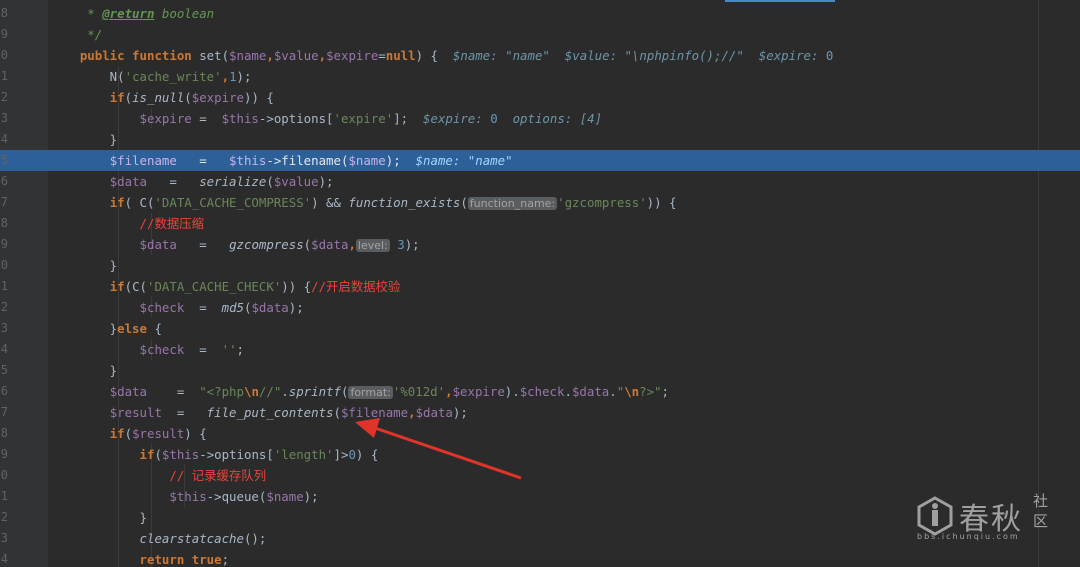  What do you see at coordinates (1041, 501) in the screenshot?
I see `watermark-suffix-top: 社` at bounding box center [1041, 501].